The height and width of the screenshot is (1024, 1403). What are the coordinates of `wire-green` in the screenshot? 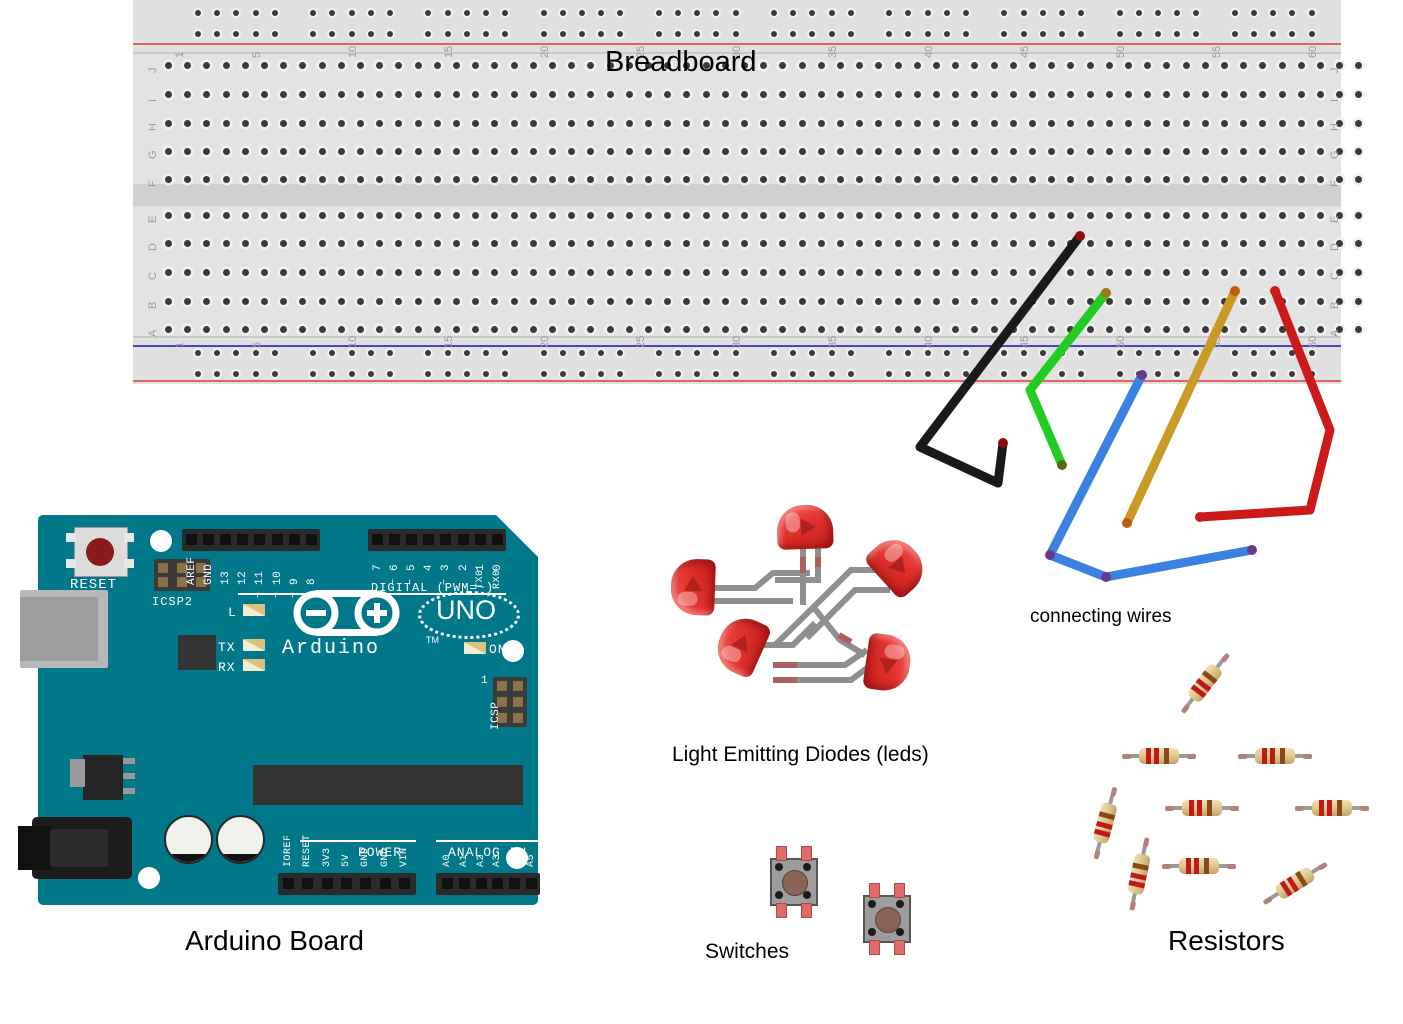 It's located at (1068, 379).